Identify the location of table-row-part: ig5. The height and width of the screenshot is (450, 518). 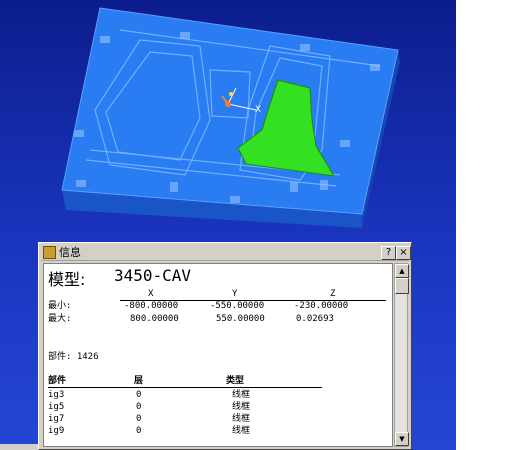
(56, 407).